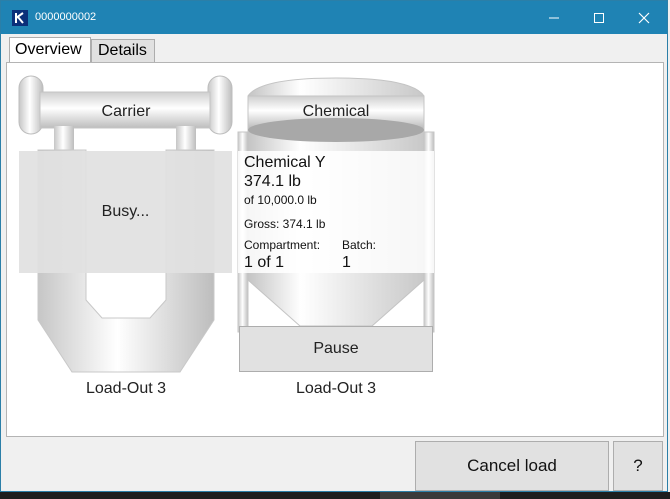 The width and height of the screenshot is (670, 499). What do you see at coordinates (336, 111) in the screenshot?
I see `chemical-label: Chemical` at bounding box center [336, 111].